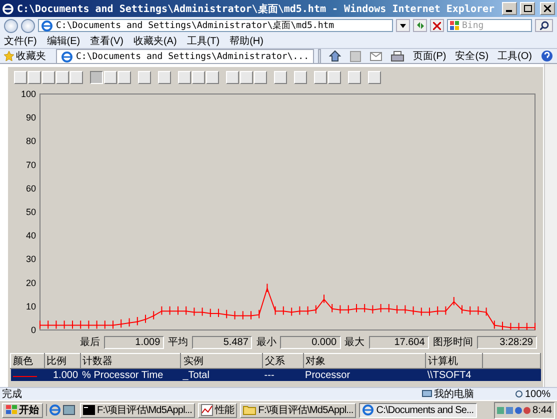 Image resolution: width=557 pixels, height=419 pixels. Describe the element at coordinates (222, 342) in the screenshot. I see `stat-value: 5.487` at that location.